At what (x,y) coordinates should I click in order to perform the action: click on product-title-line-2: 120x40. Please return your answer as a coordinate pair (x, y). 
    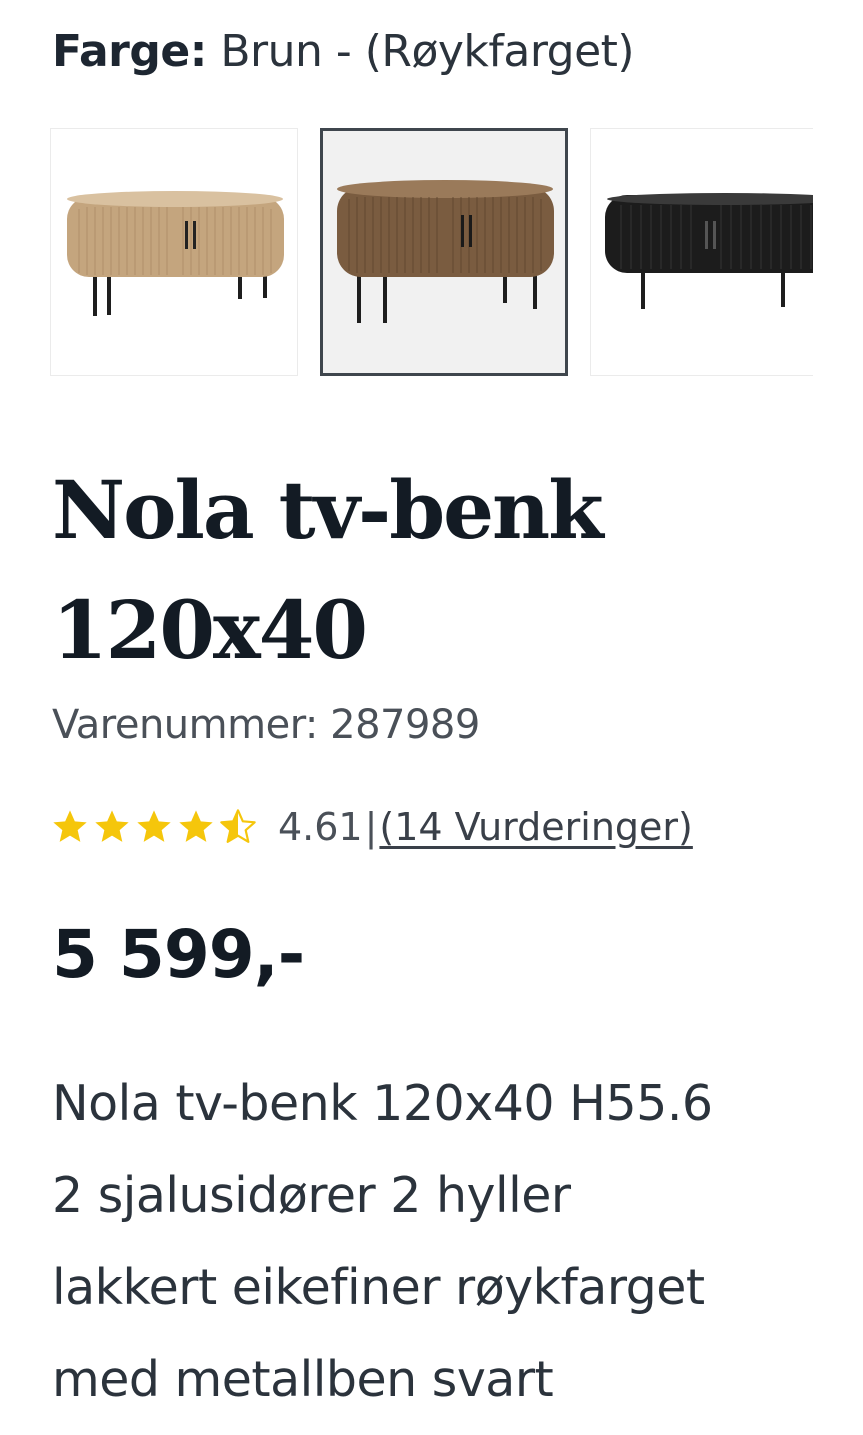
    Looking at the image, I should click on (210, 630).